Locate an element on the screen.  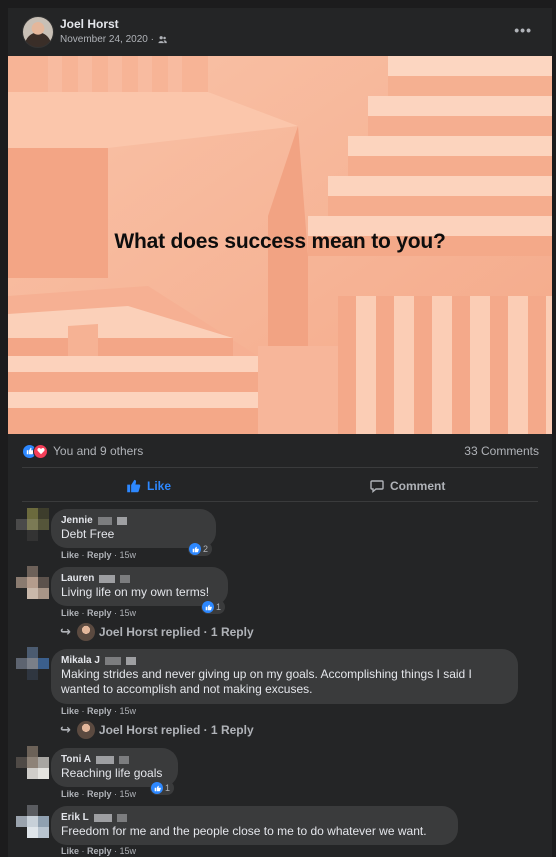
love-icon is located at coordinates (40, 451).